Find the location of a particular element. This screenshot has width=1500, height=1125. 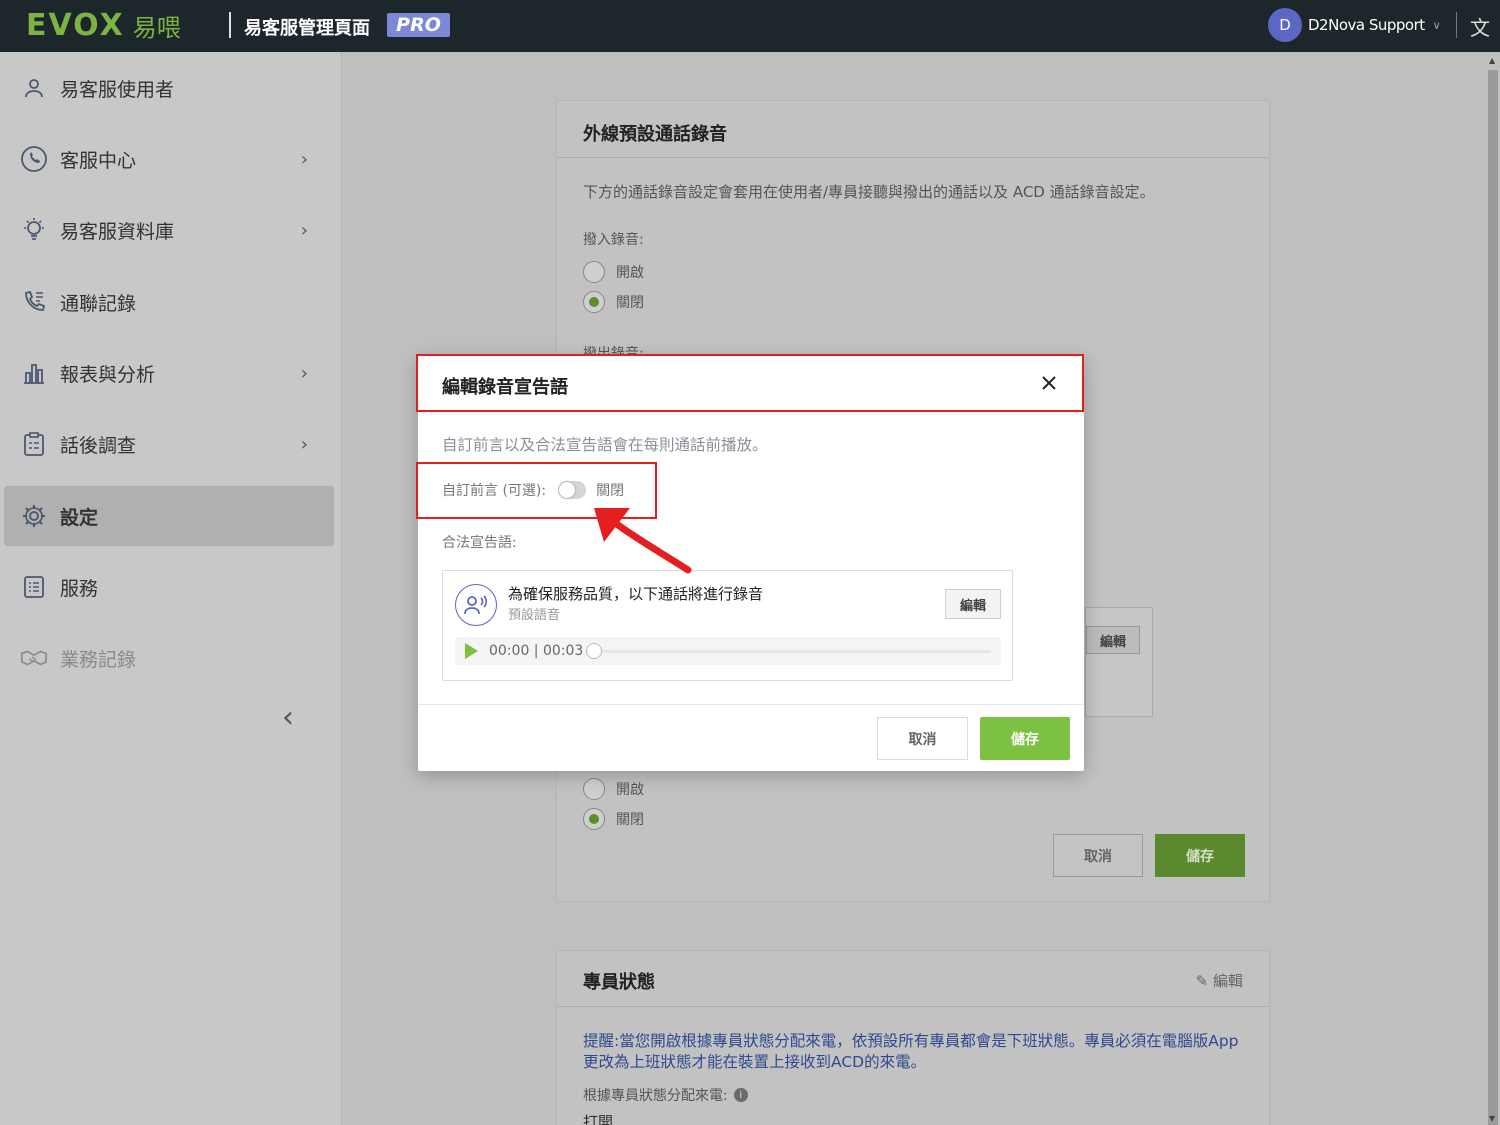

logo-text: EVOX is located at coordinates (75, 25).